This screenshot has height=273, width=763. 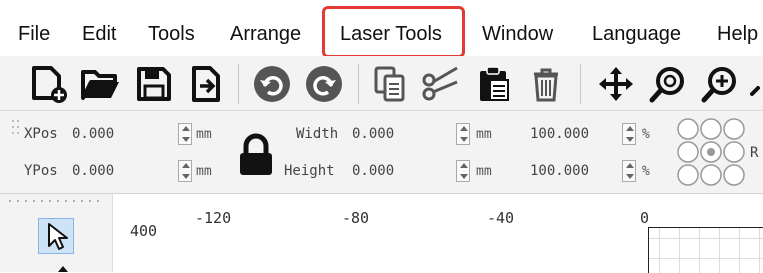 I want to click on width-unit: mm, so click(x=484, y=134).